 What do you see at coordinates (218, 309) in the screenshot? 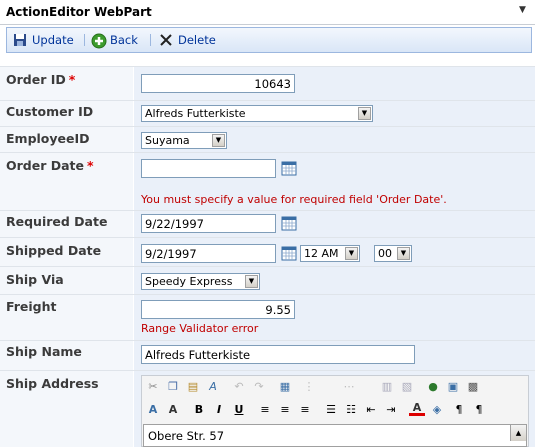
I see `freight-field: 9.55` at bounding box center [218, 309].